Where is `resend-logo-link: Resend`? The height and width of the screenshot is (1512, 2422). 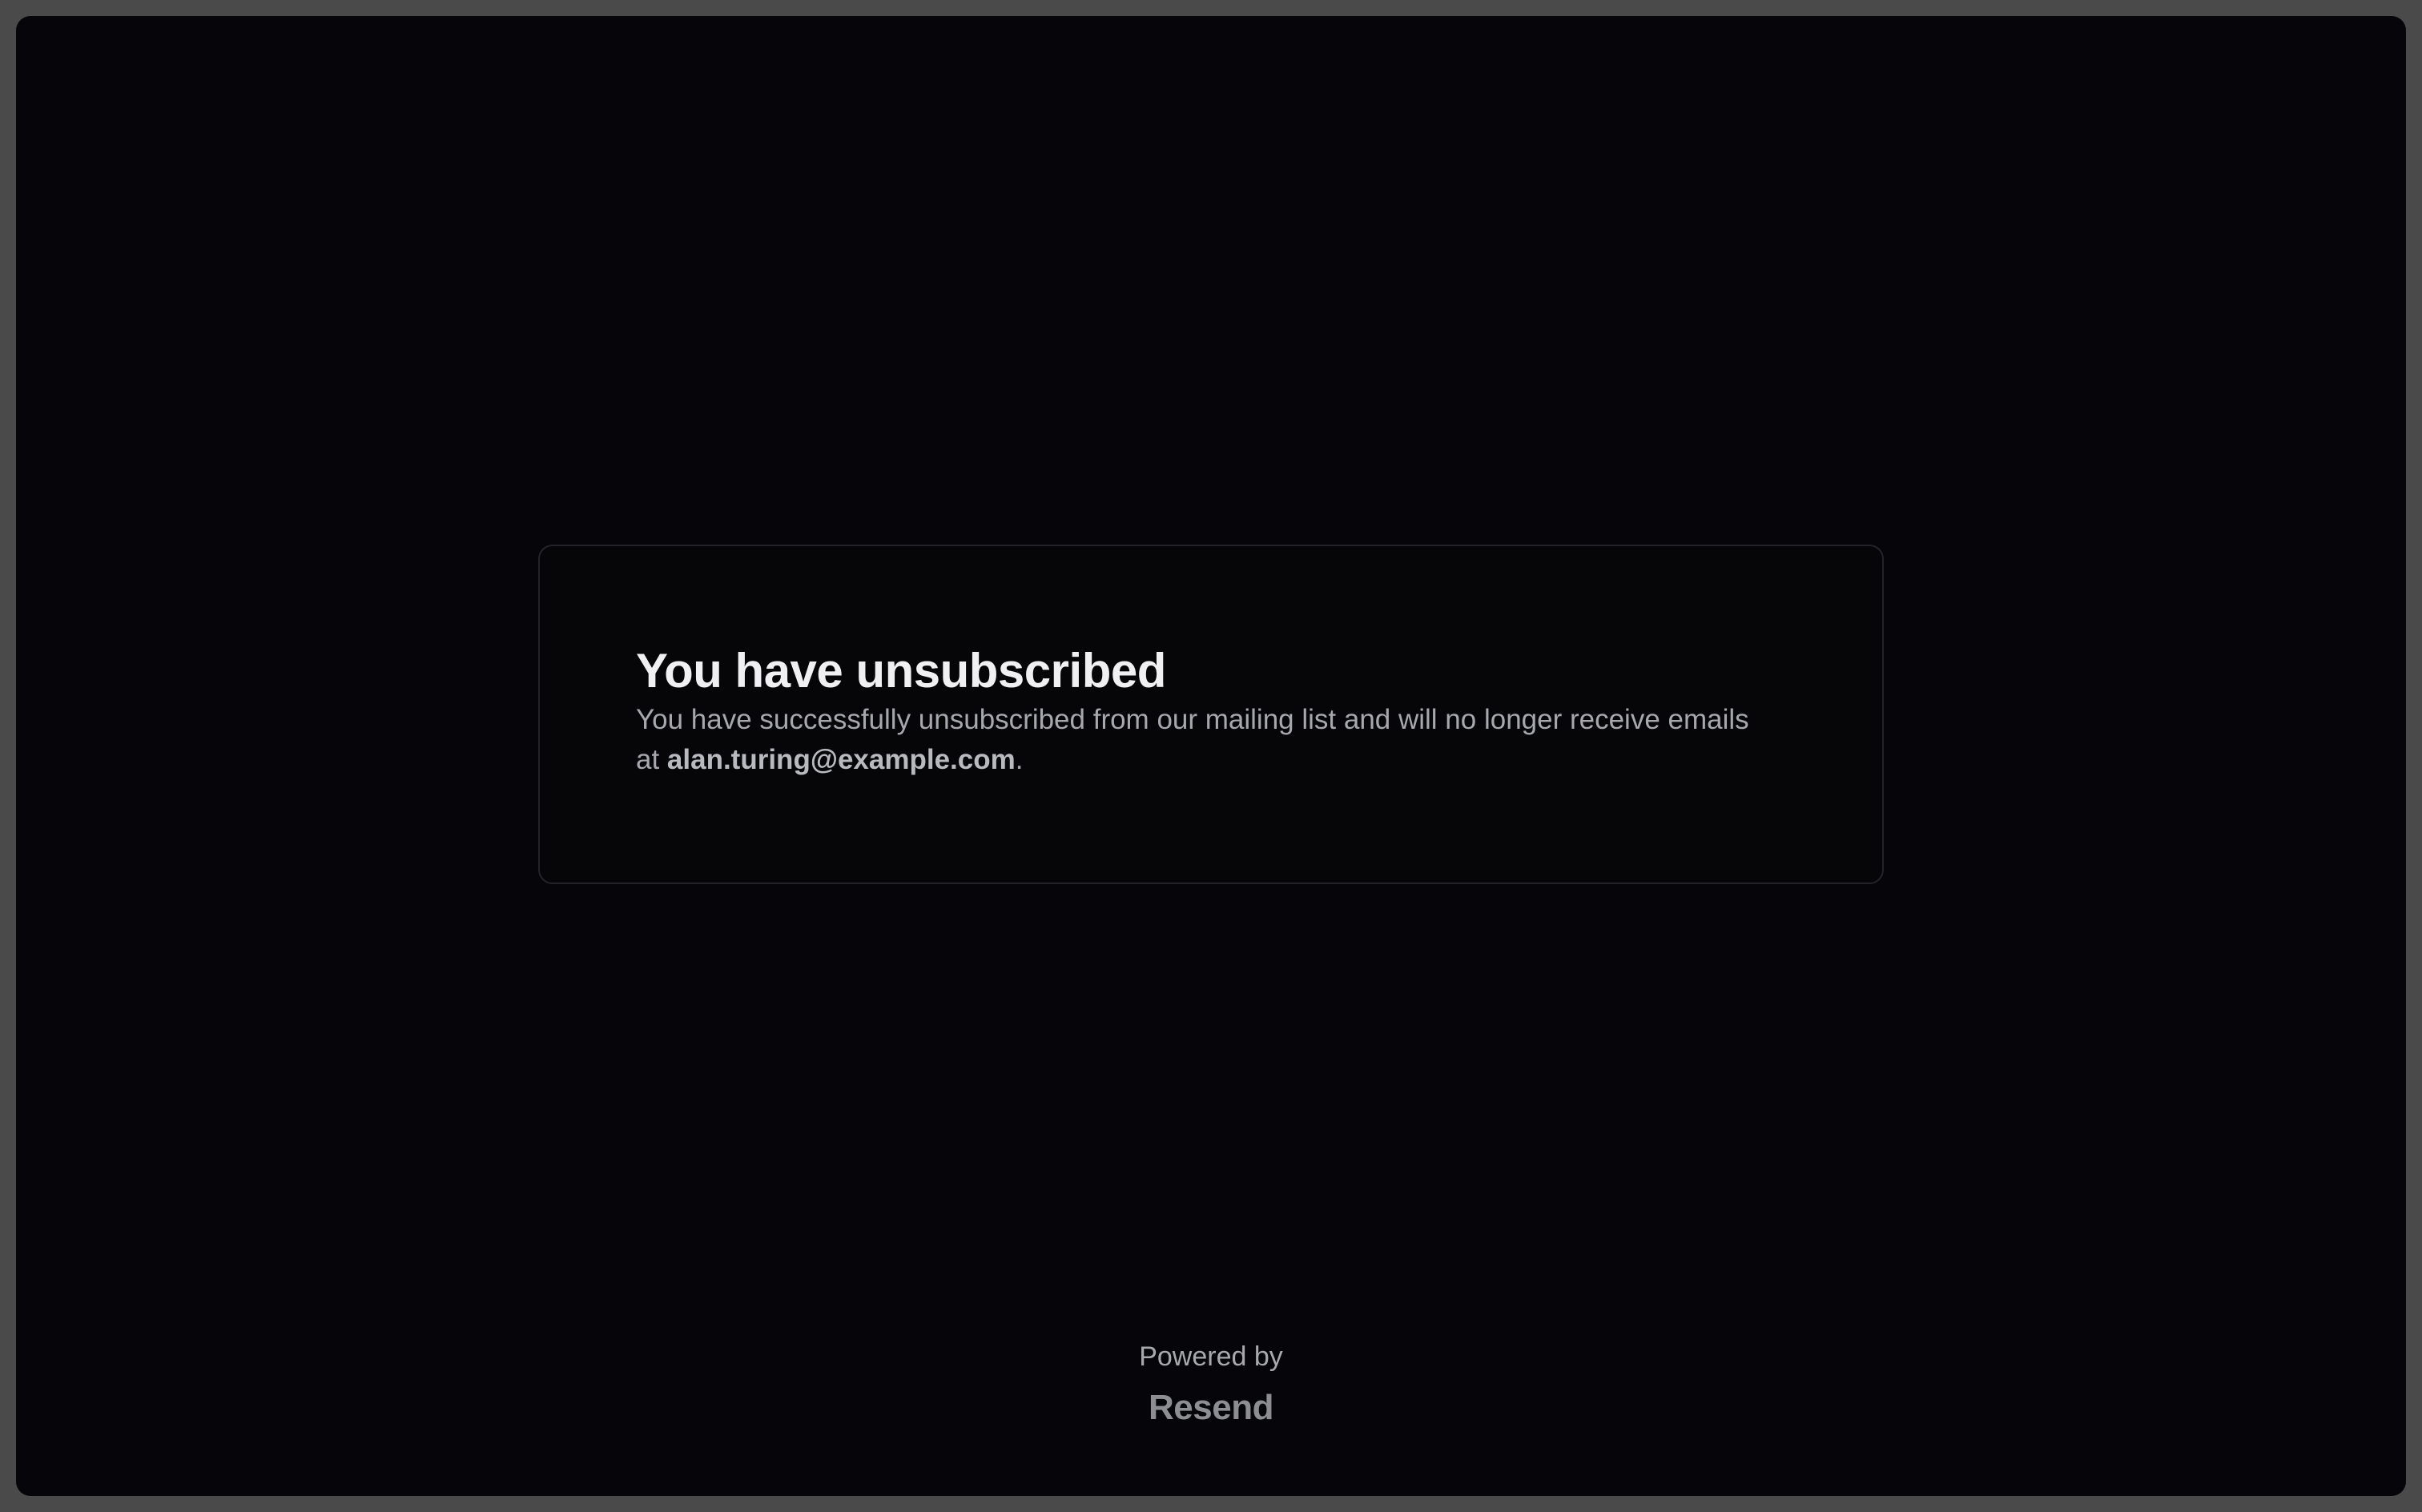 resend-logo-link: Resend is located at coordinates (1211, 1408).